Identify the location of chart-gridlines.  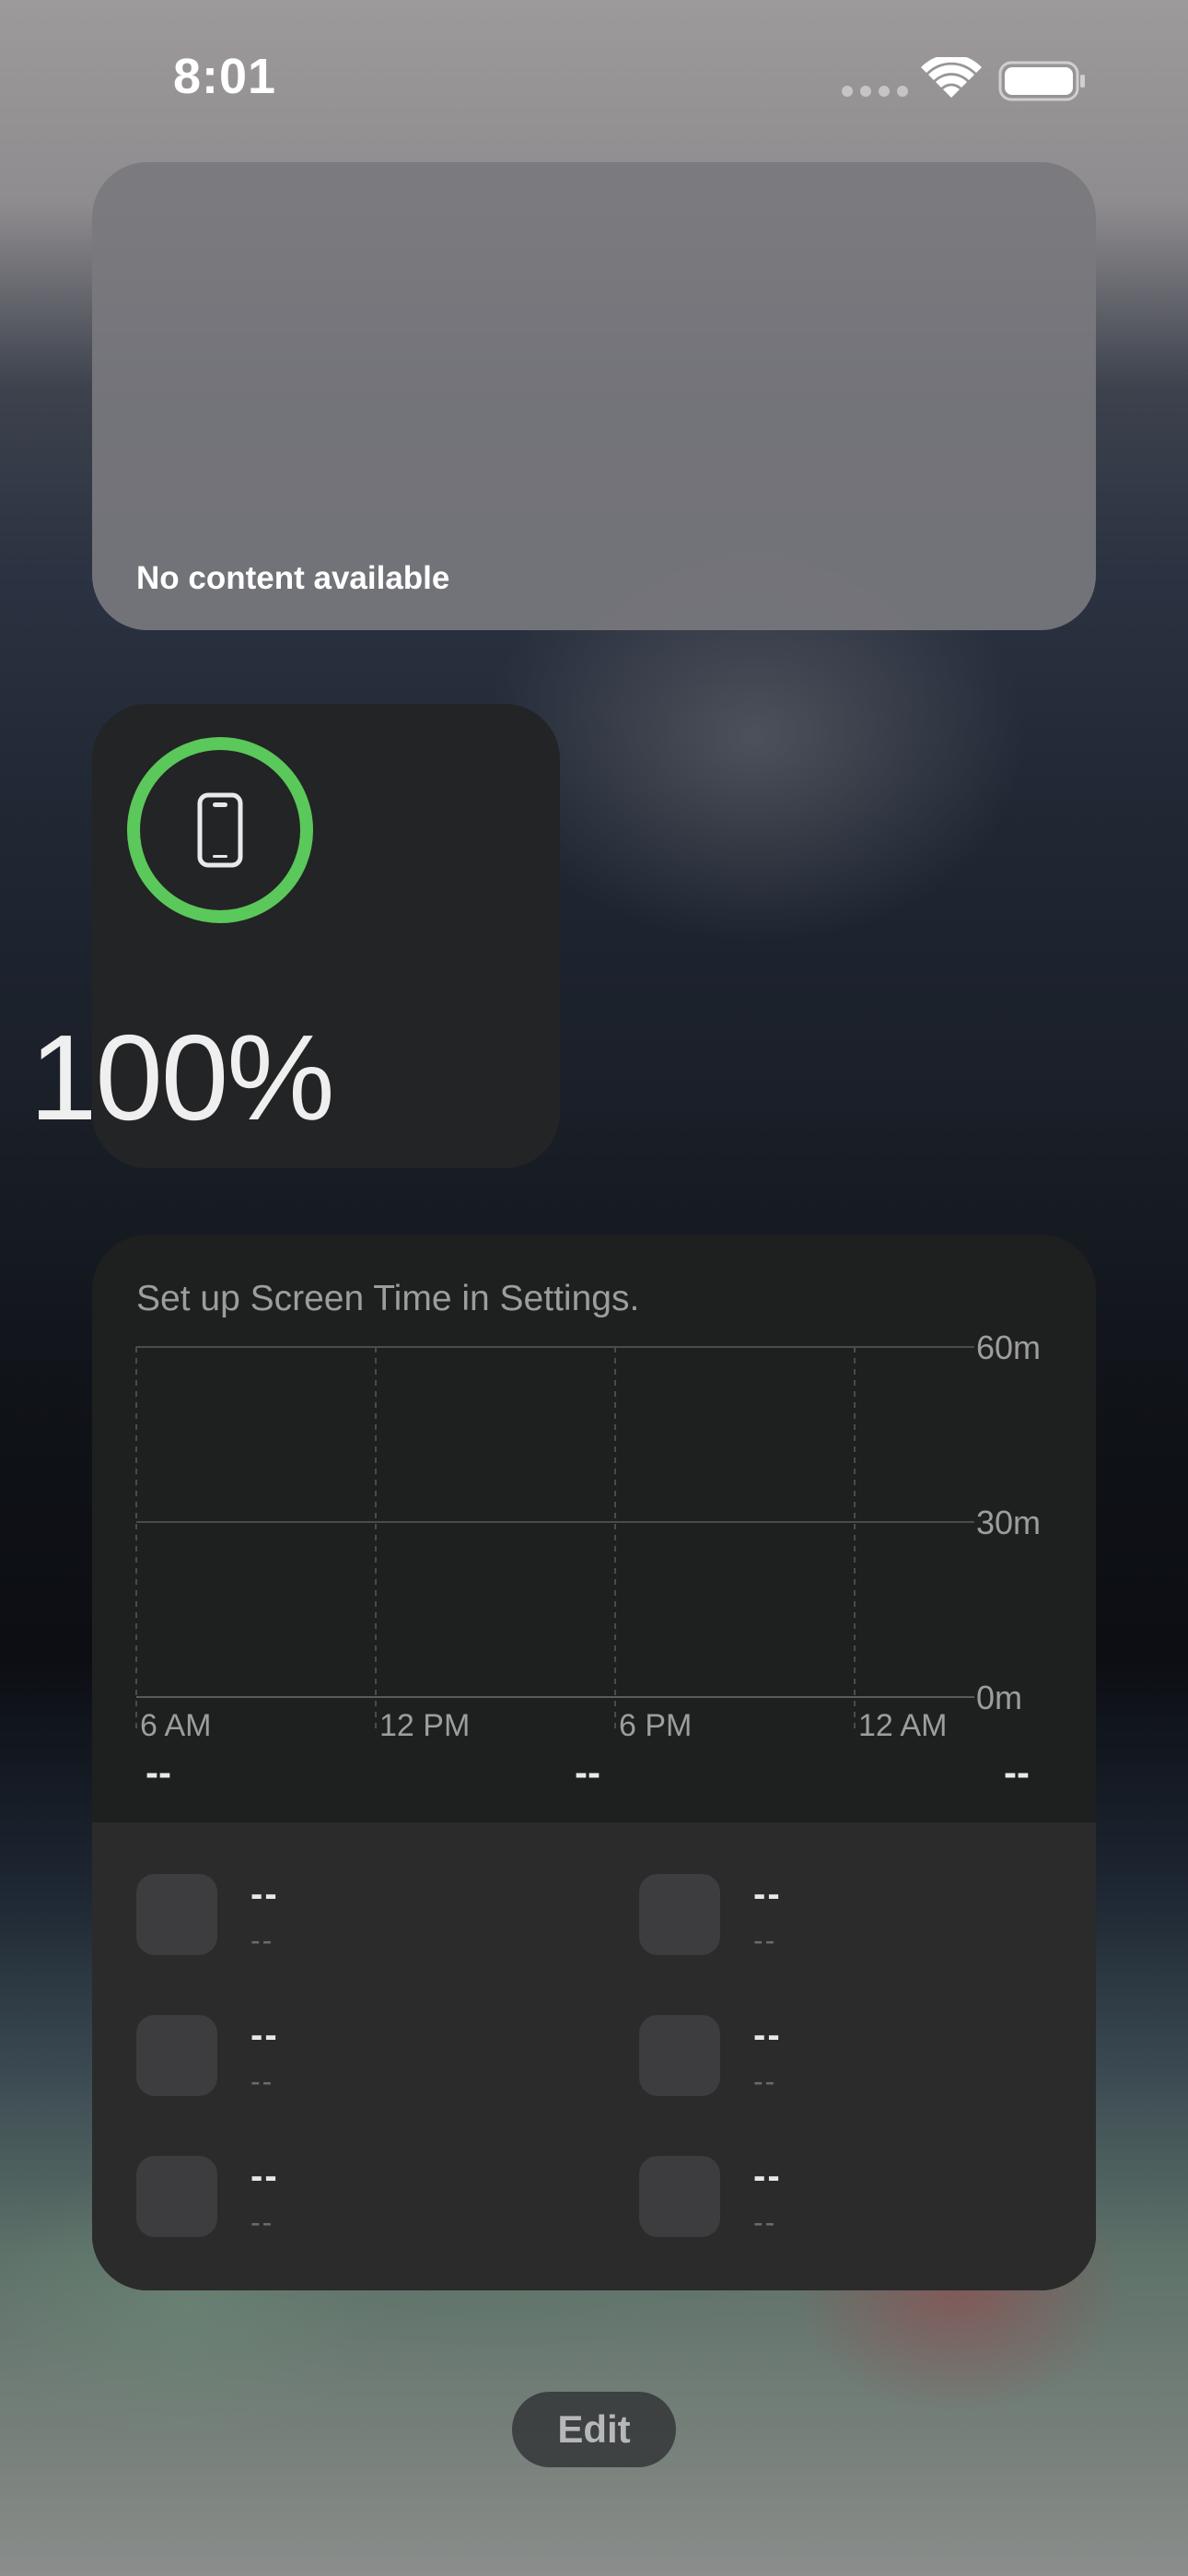
(555, 1539).